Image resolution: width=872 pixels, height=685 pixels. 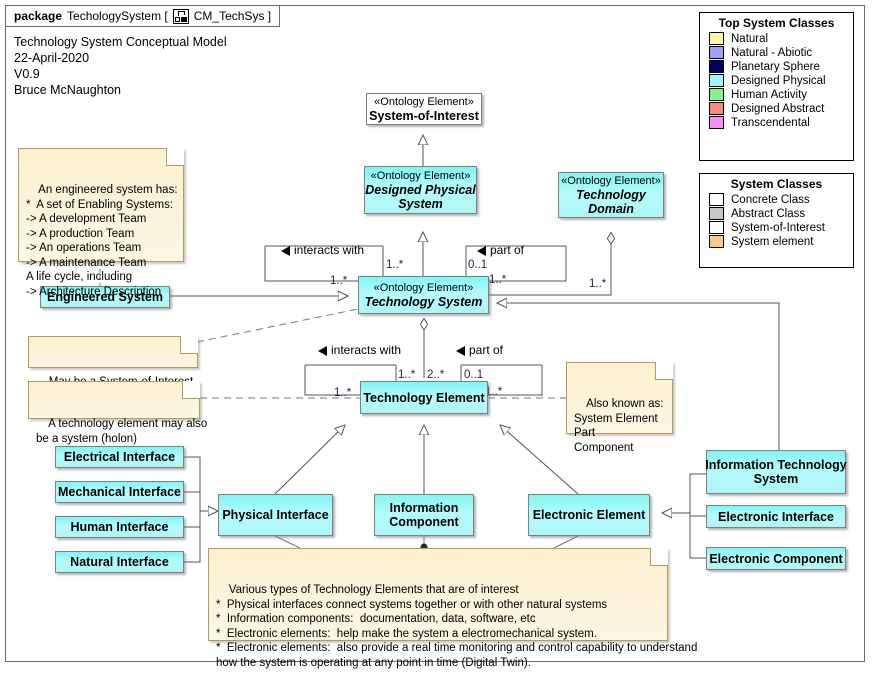 I want to click on class-electronic-element: Electronic Element, so click(x=589, y=515).